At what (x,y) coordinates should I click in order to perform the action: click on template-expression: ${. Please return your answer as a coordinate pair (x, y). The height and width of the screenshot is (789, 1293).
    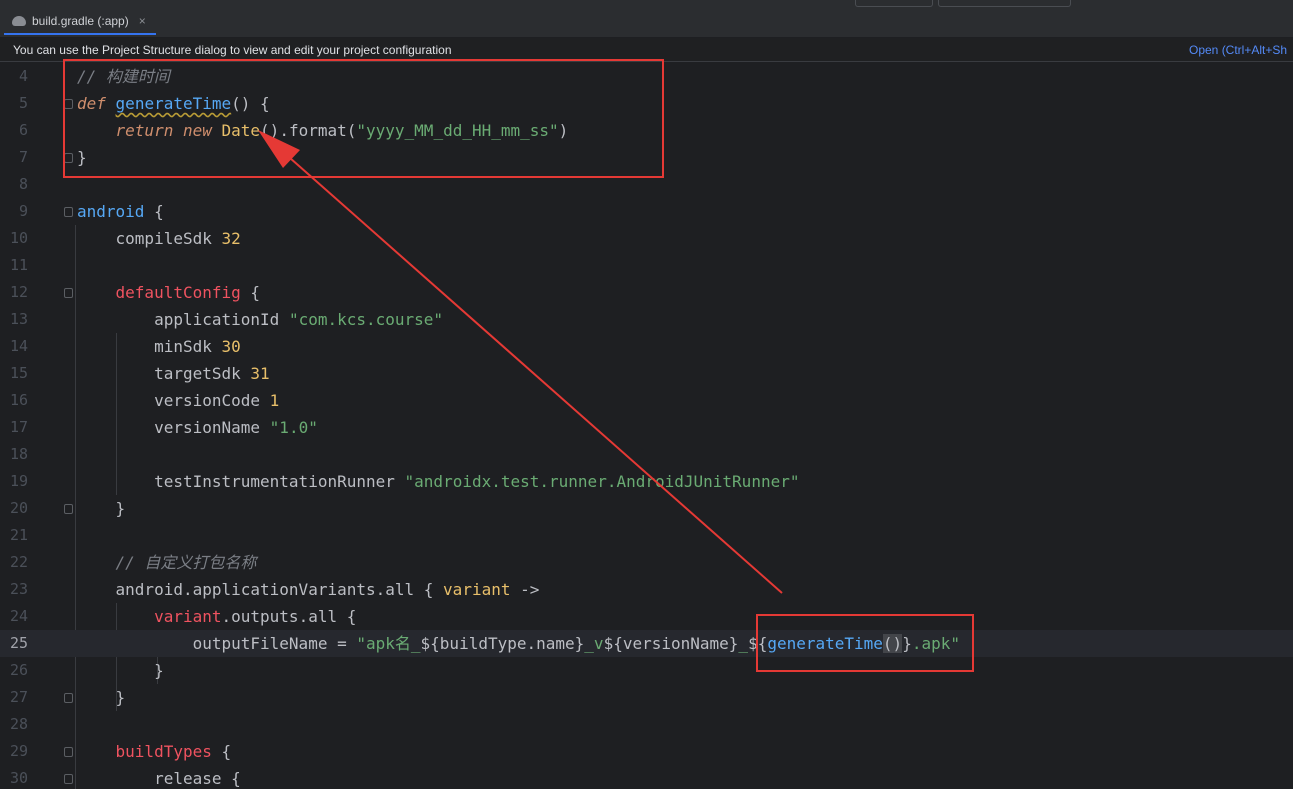
    Looking at the image, I should click on (758, 643).